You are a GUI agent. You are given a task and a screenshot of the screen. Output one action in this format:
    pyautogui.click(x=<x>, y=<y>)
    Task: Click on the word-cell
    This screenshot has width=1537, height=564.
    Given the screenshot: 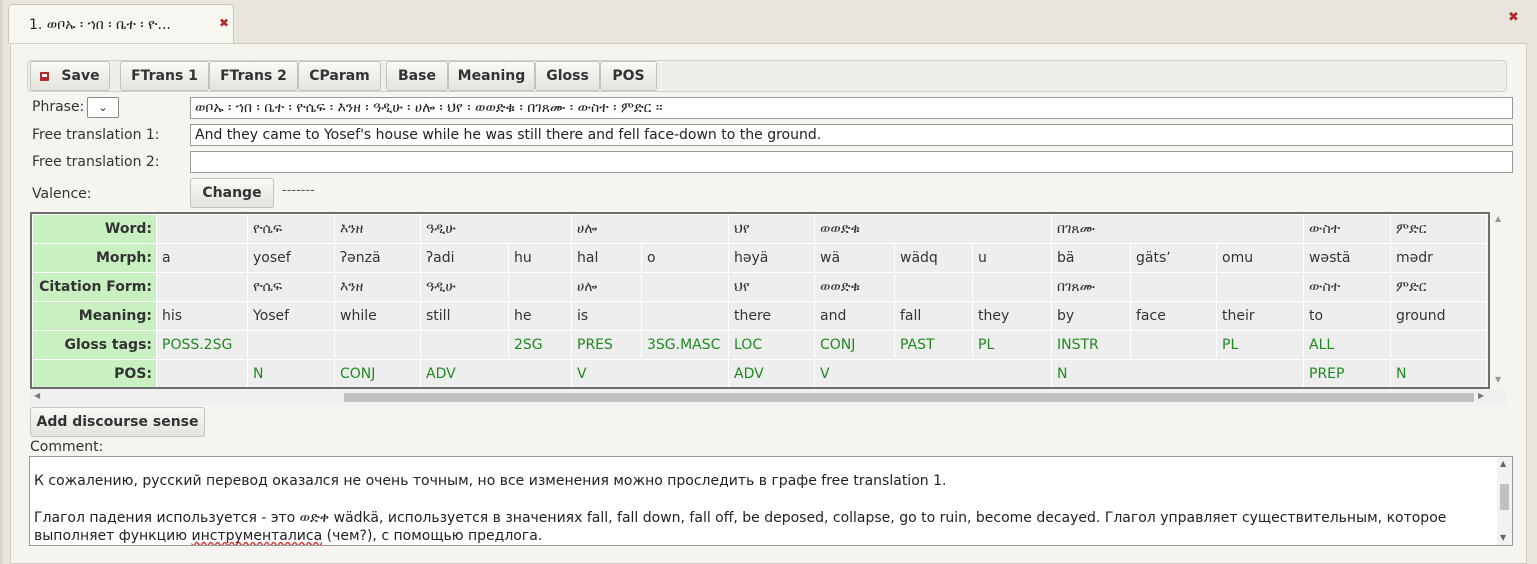 What is the action you would take?
    pyautogui.click(x=202, y=229)
    